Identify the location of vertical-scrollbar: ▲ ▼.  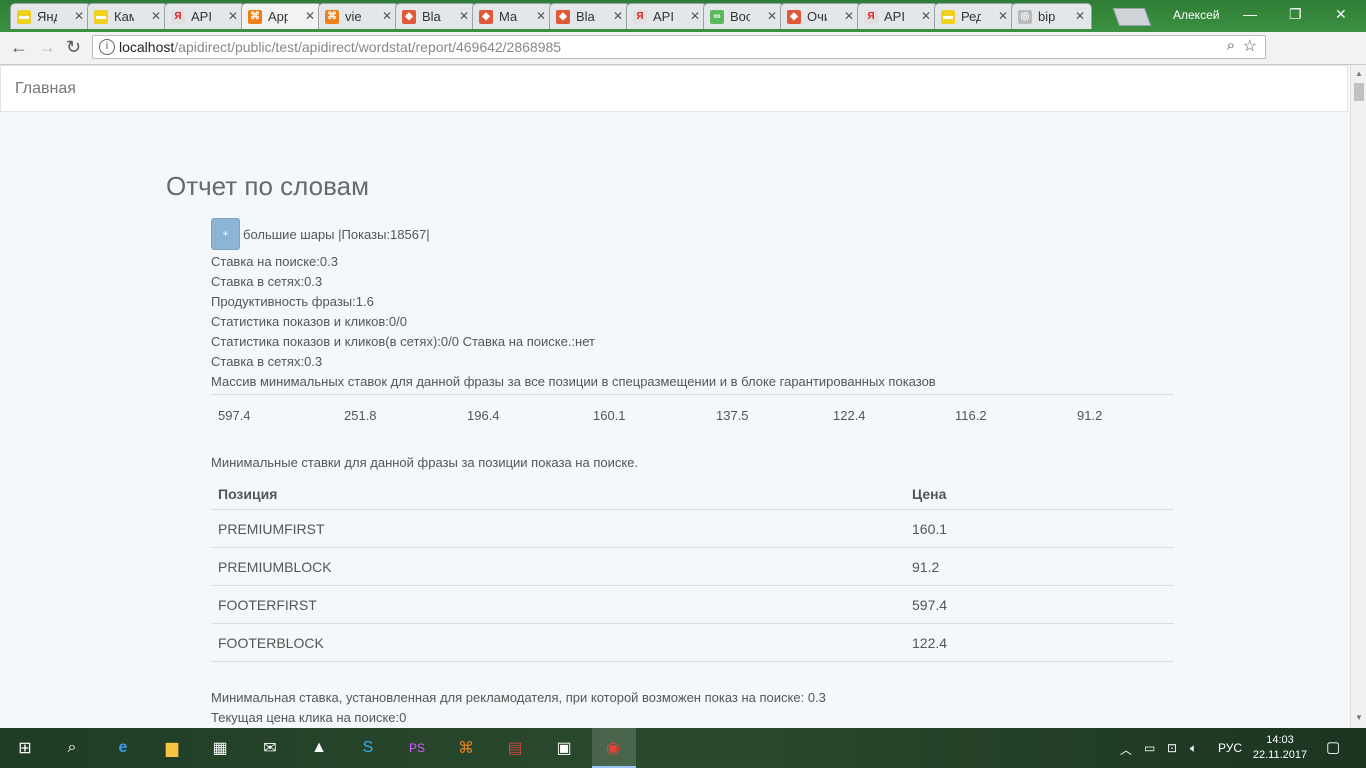
(1358, 396).